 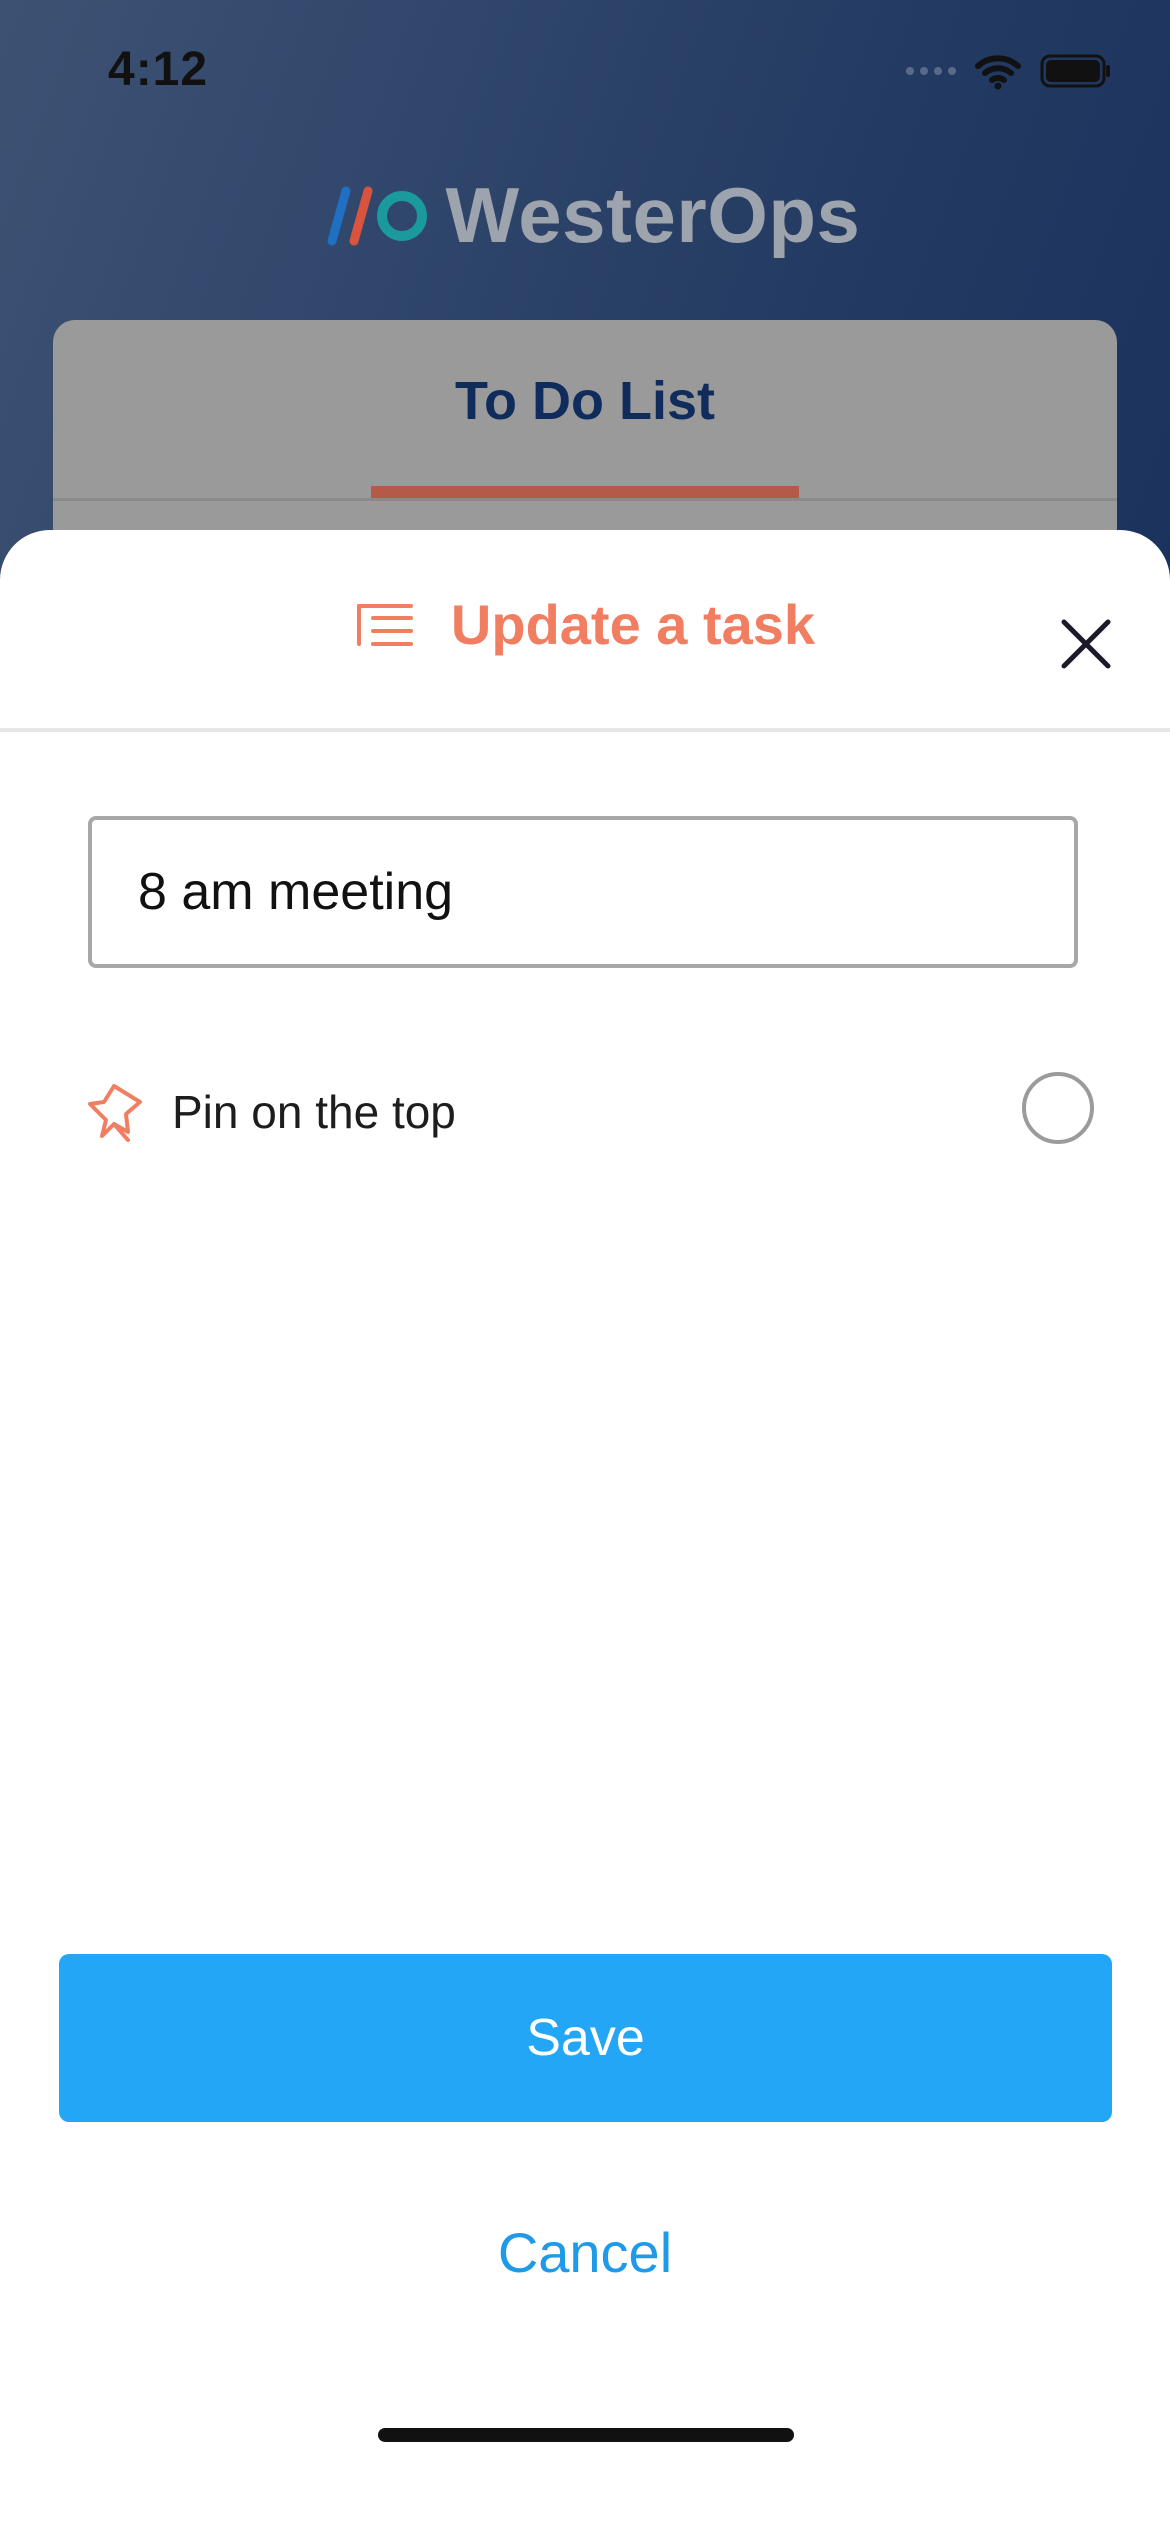 I want to click on westerops-logo-icon, so click(x=377, y=215).